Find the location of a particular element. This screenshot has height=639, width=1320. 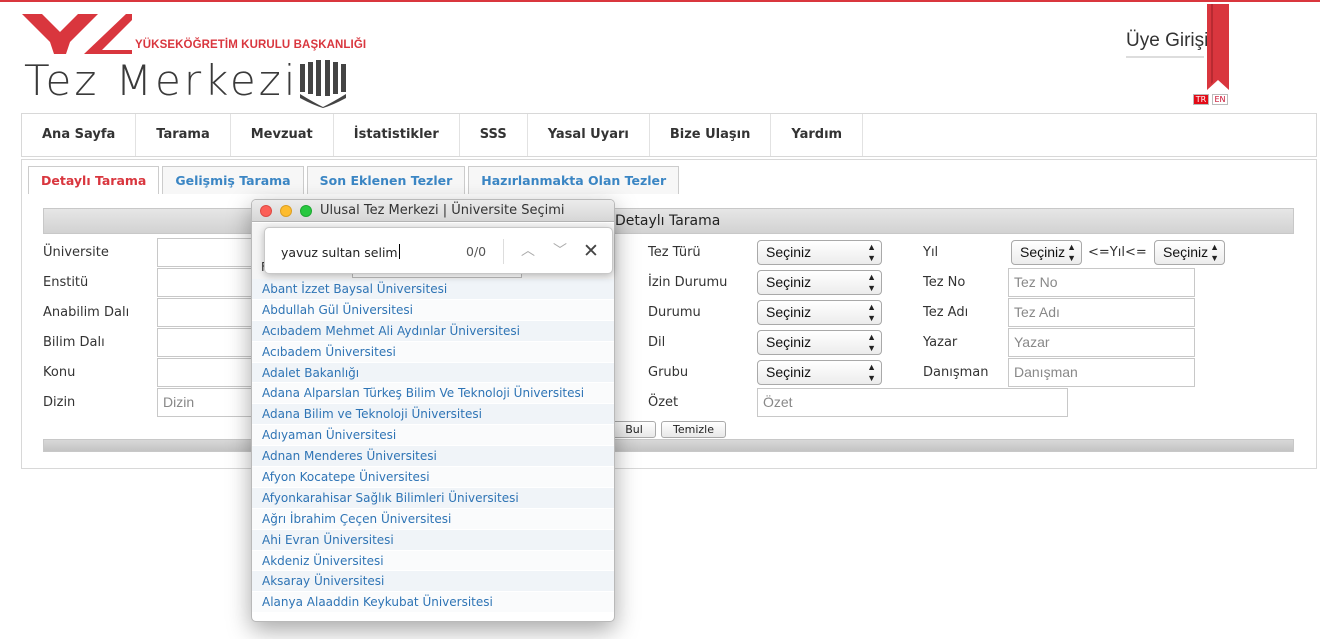

list-item: Alanya Alaaddin Keykubat Üniversitesi is located at coordinates (433, 603).